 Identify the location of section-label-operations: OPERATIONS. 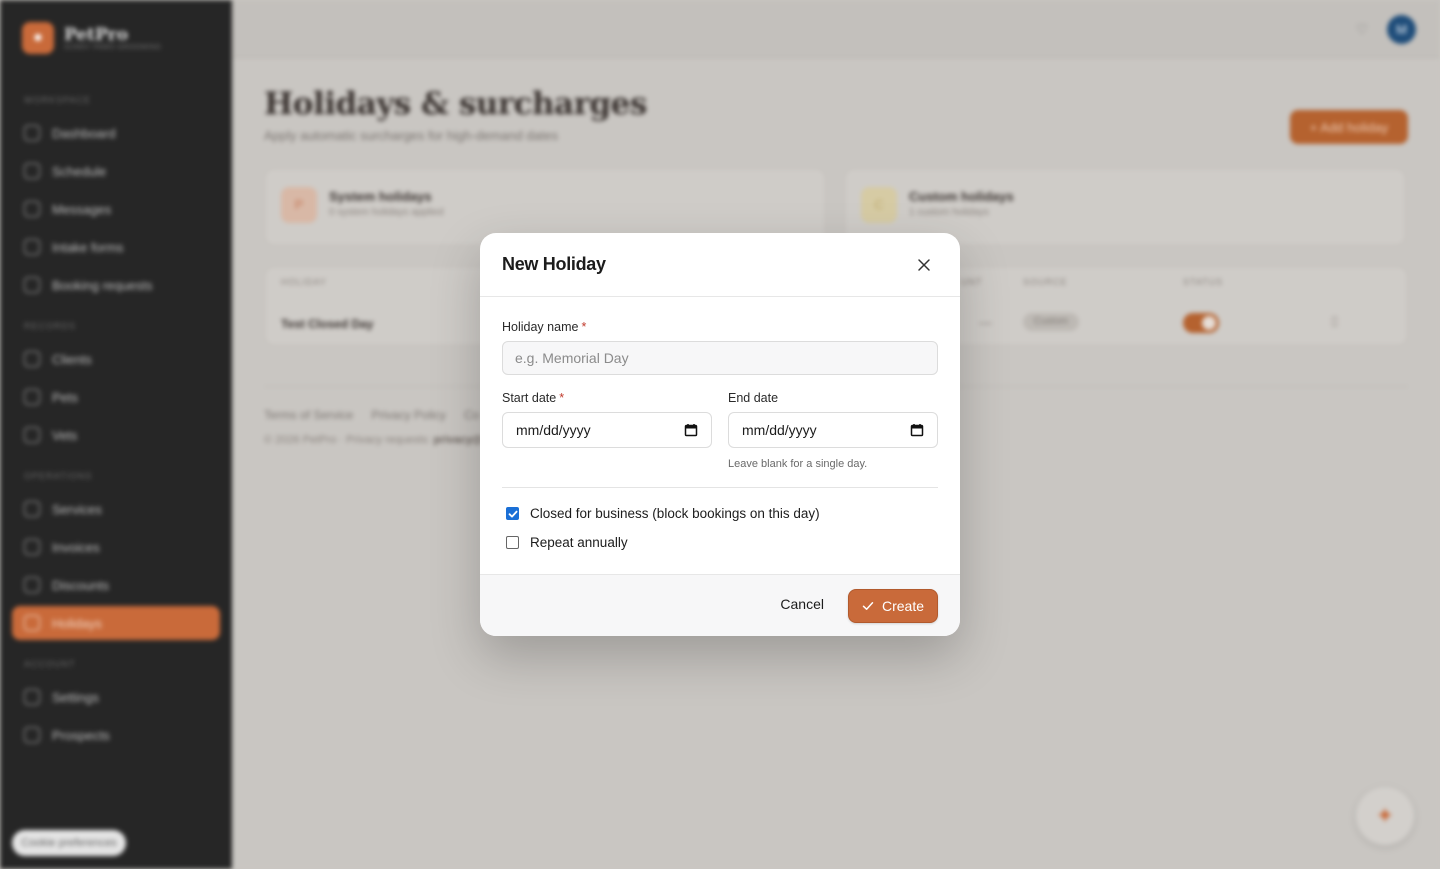
(58, 476).